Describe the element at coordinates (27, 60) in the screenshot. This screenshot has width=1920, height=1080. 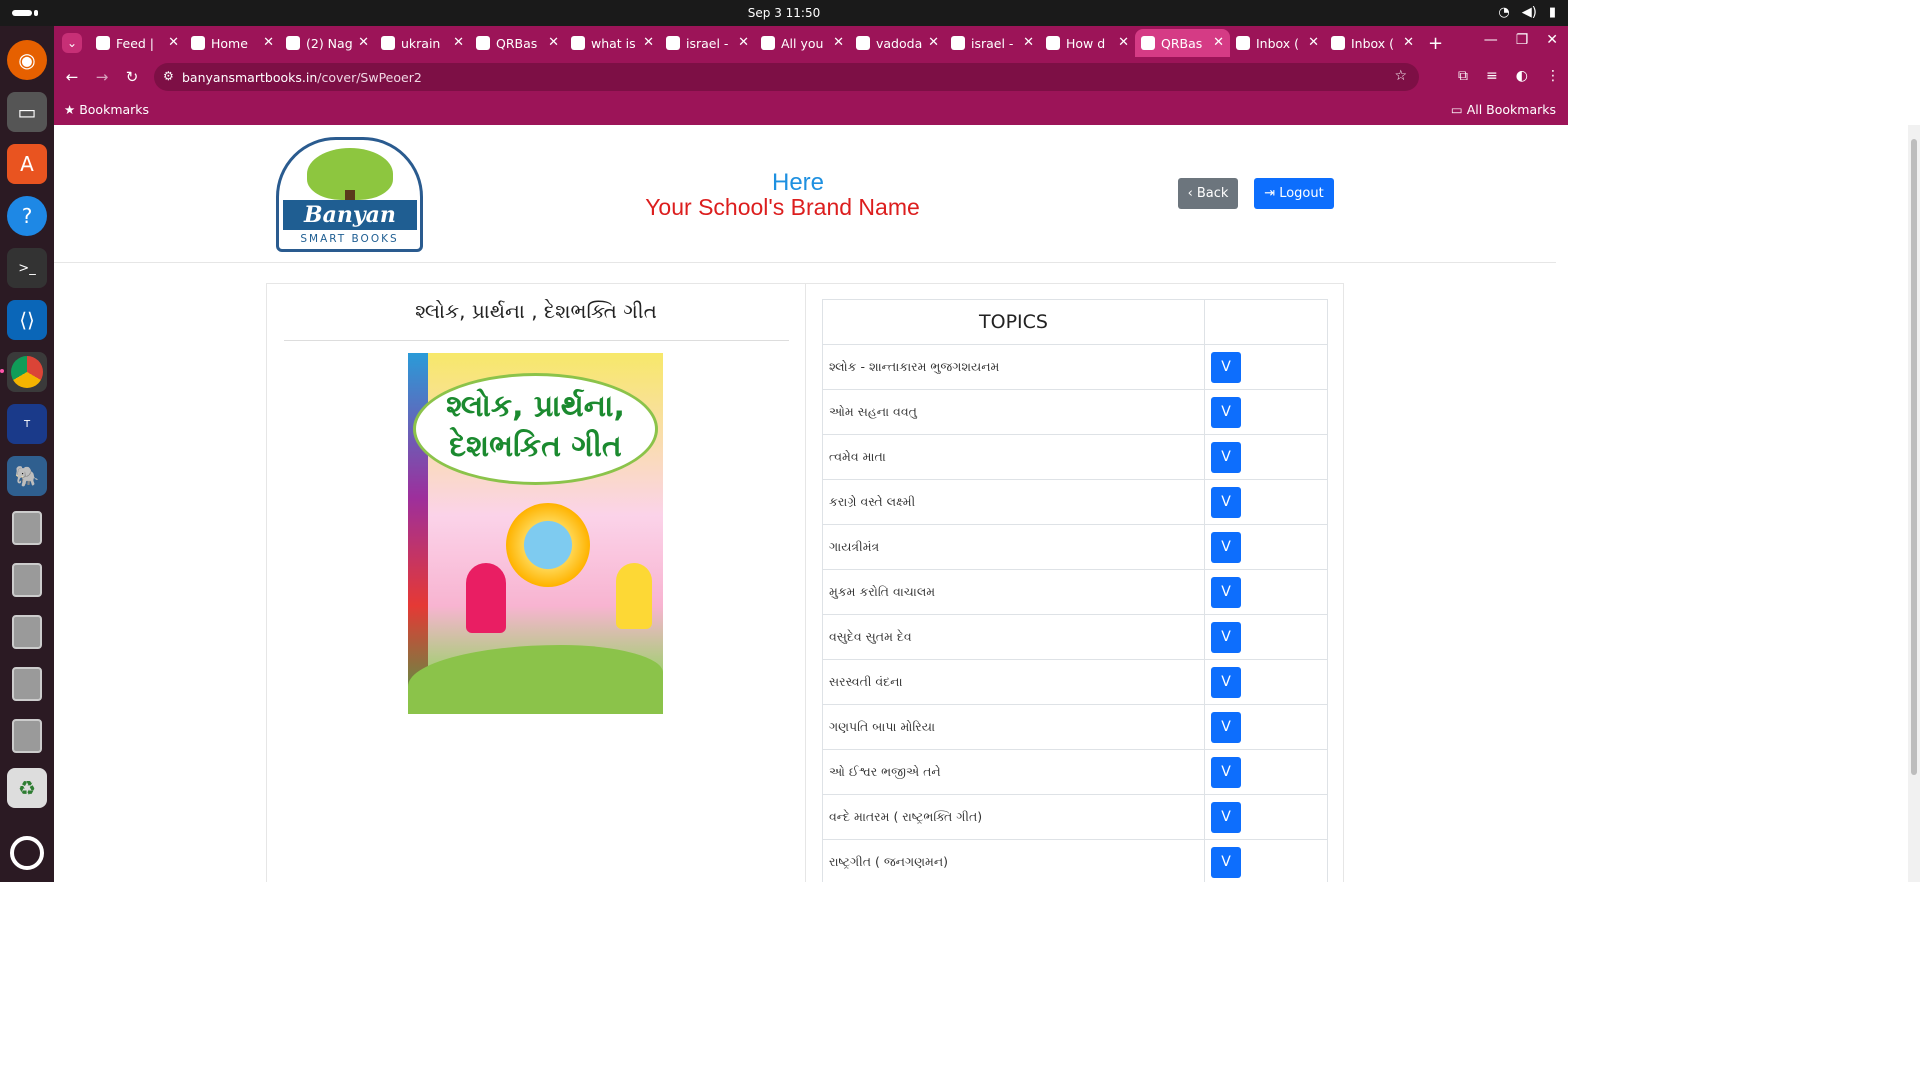
I see `firefox-icon: ◉` at that location.